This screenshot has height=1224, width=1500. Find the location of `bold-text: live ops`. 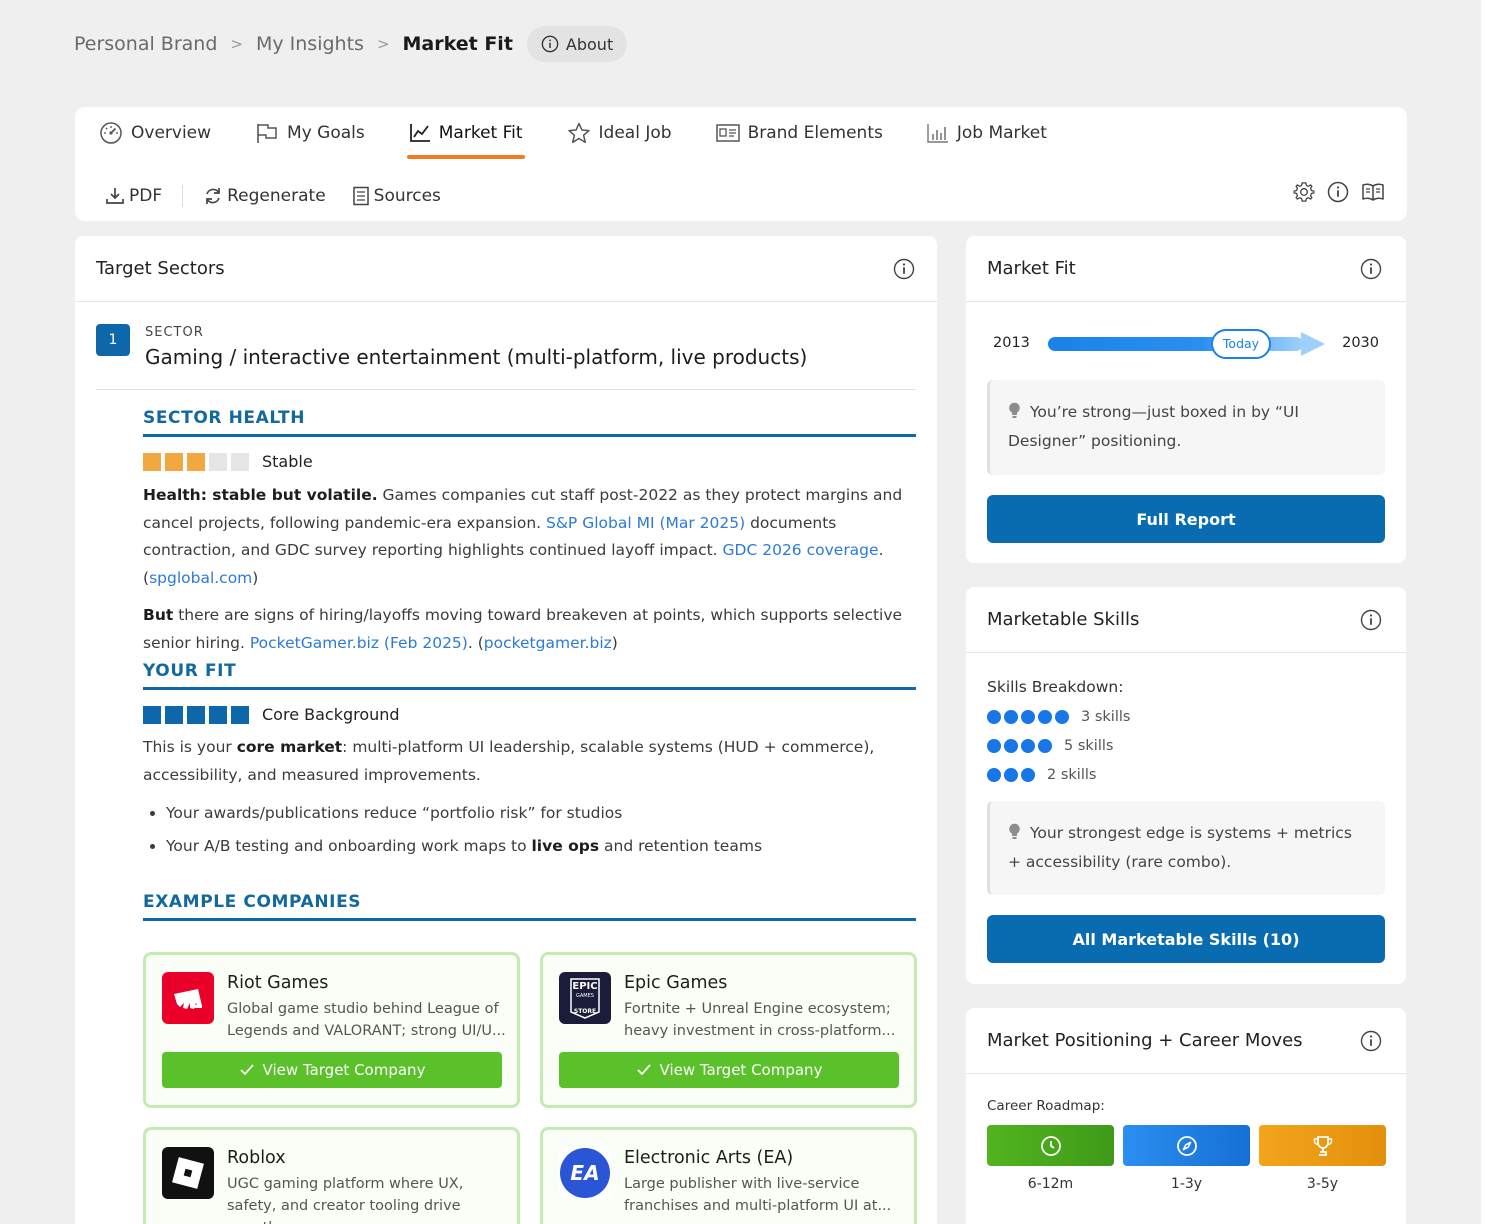

bold-text: live ops is located at coordinates (565, 846).